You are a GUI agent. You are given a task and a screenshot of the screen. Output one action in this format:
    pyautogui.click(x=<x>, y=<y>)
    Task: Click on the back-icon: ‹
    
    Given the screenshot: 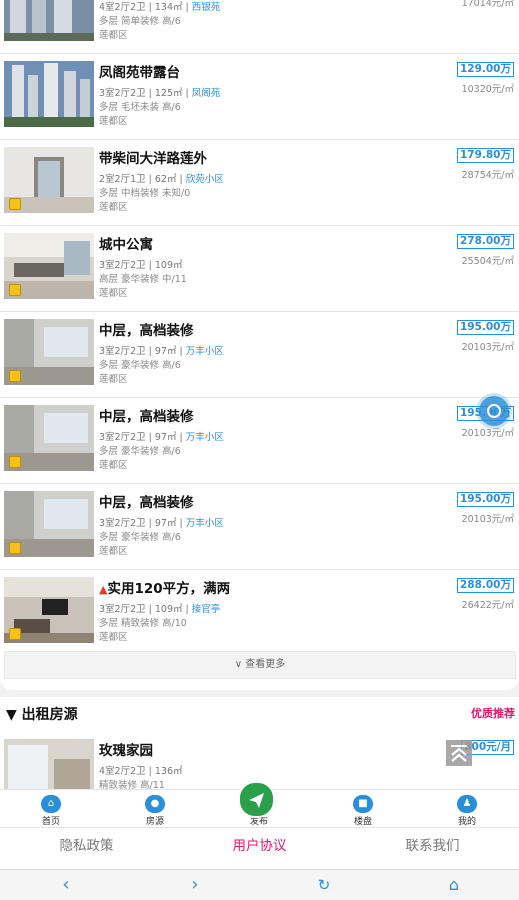 What is the action you would take?
    pyautogui.click(x=66, y=885)
    